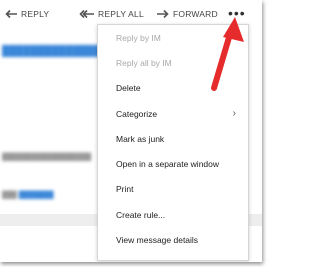 The width and height of the screenshot is (320, 267). I want to click on reply-all-label: REPLY ALL, so click(121, 14).